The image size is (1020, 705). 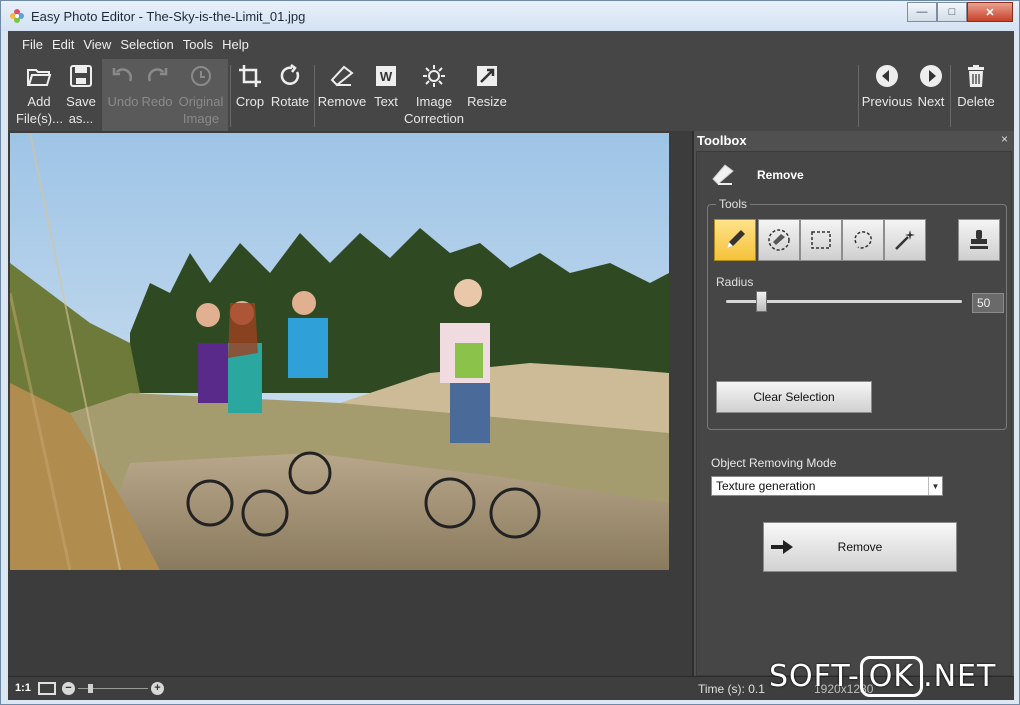 What do you see at coordinates (990, 12) in the screenshot?
I see `close-button: ✕` at bounding box center [990, 12].